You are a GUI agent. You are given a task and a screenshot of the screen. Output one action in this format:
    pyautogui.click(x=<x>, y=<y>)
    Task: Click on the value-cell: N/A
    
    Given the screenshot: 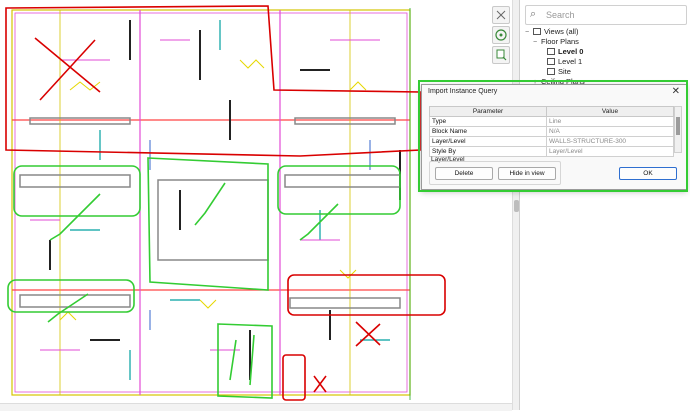 What is the action you would take?
    pyautogui.click(x=610, y=131)
    